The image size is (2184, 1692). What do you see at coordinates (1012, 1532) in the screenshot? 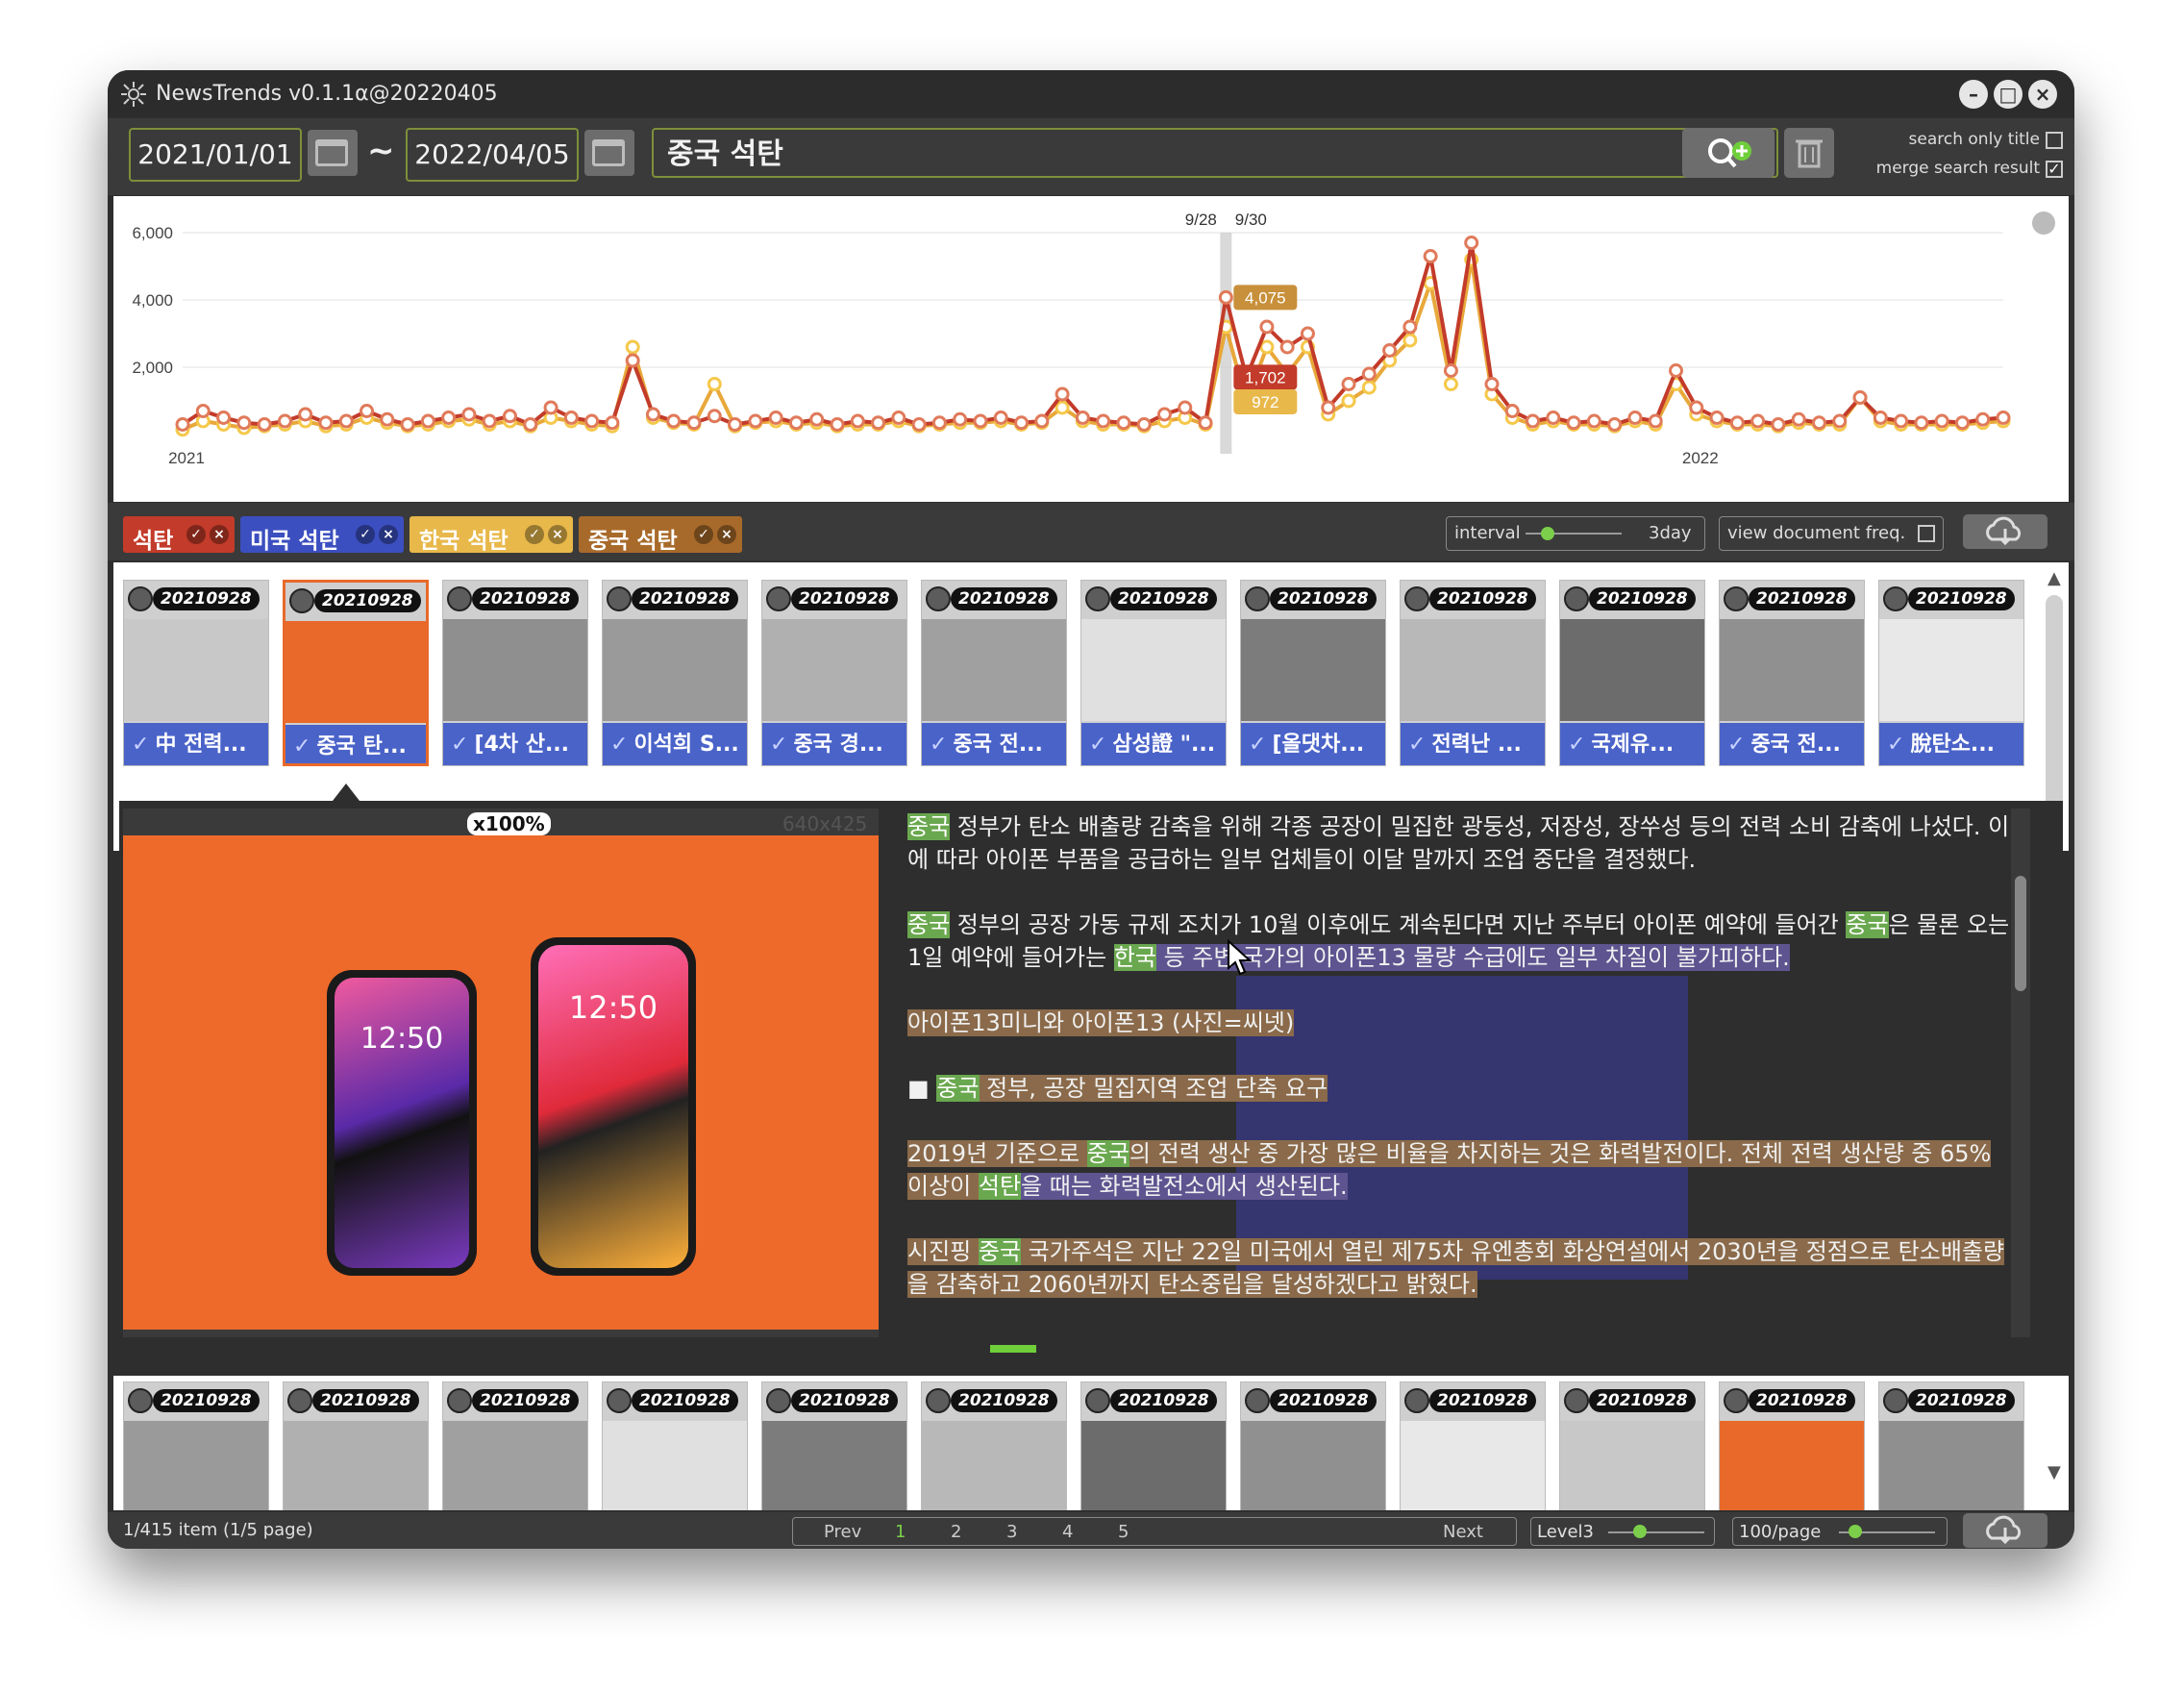
I see `page-3-button: 3` at bounding box center [1012, 1532].